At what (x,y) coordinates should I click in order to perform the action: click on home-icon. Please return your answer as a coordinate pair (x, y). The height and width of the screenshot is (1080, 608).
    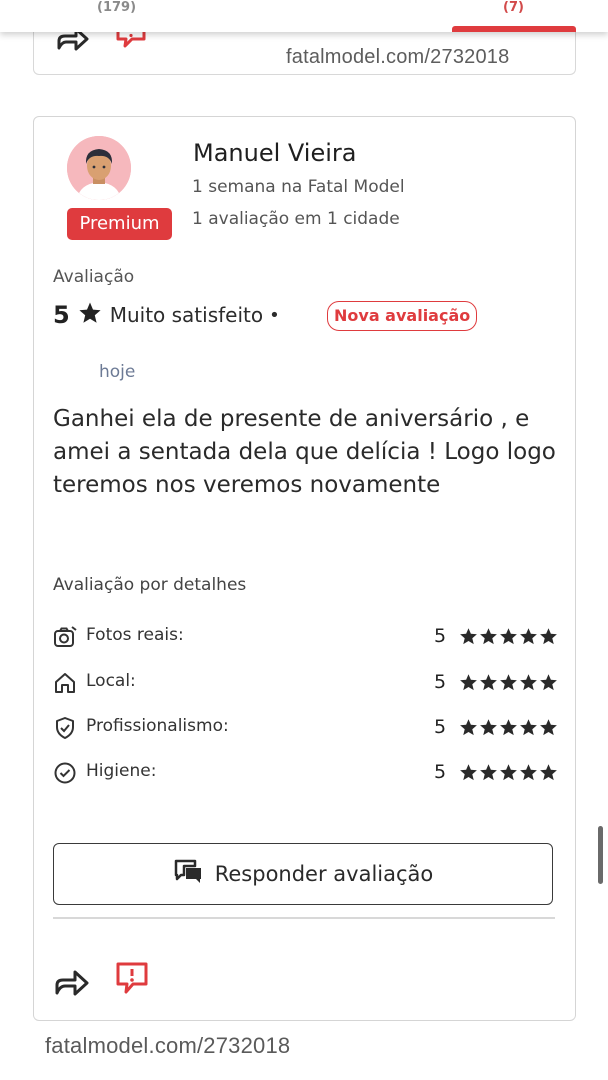
    Looking at the image, I should click on (65, 683).